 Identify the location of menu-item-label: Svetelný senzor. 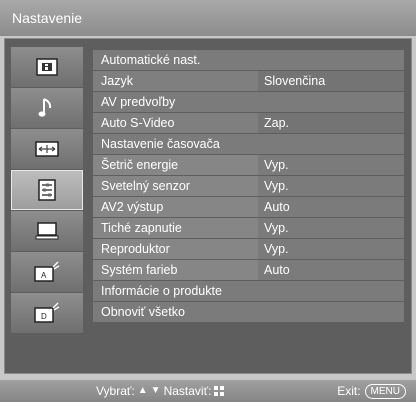
(175, 186).